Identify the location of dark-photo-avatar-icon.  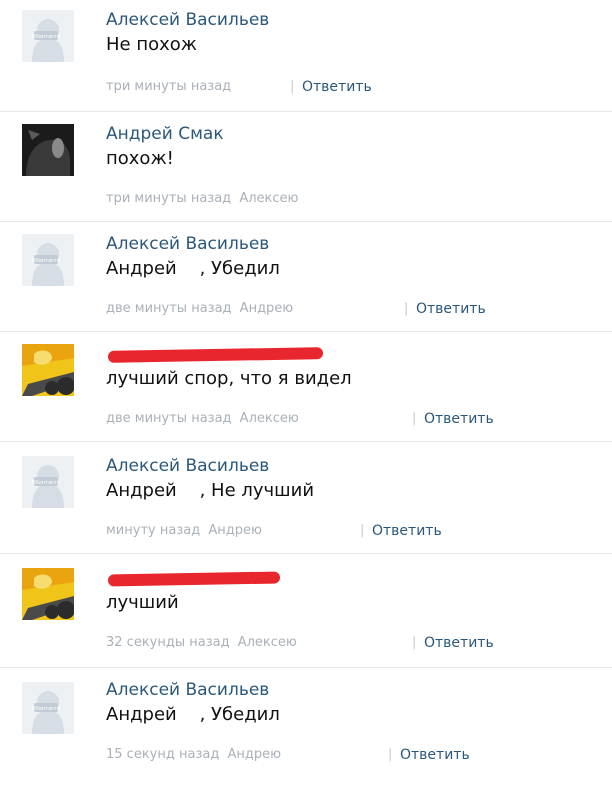
(48, 150).